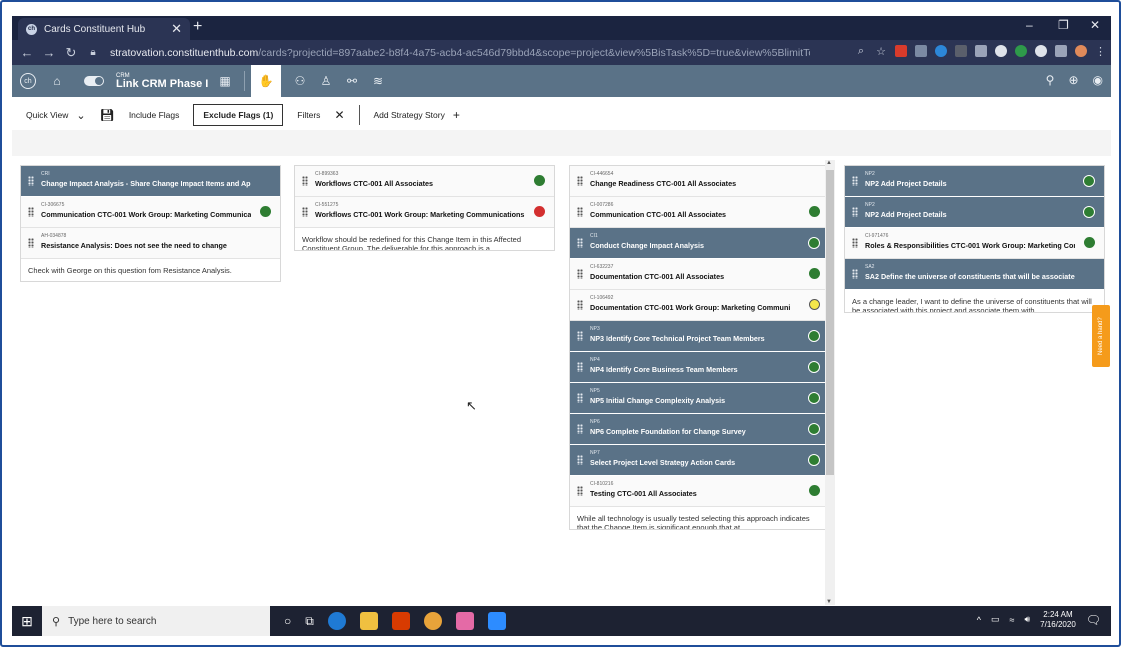 The image size is (1121, 647). What do you see at coordinates (71, 53) in the screenshot?
I see `reload-icon: ↻` at bounding box center [71, 53].